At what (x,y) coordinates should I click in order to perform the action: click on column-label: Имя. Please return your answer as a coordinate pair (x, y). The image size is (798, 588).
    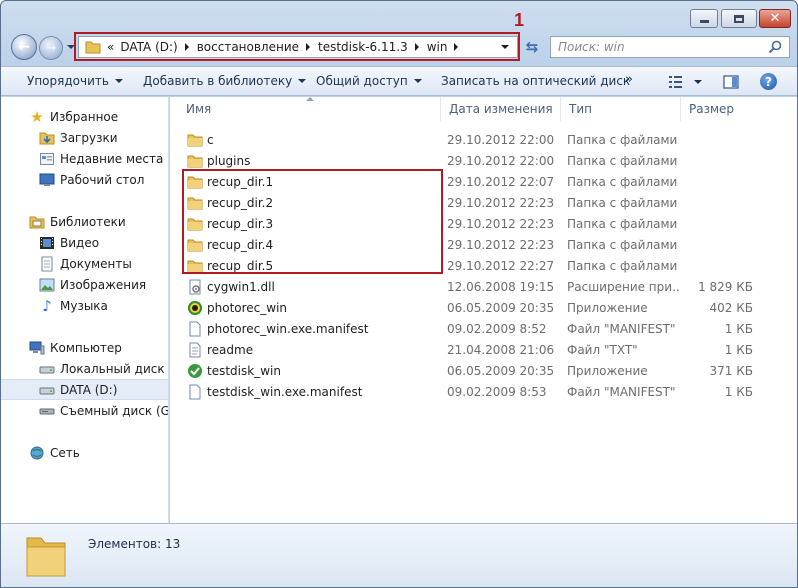
    Looking at the image, I should click on (199, 109).